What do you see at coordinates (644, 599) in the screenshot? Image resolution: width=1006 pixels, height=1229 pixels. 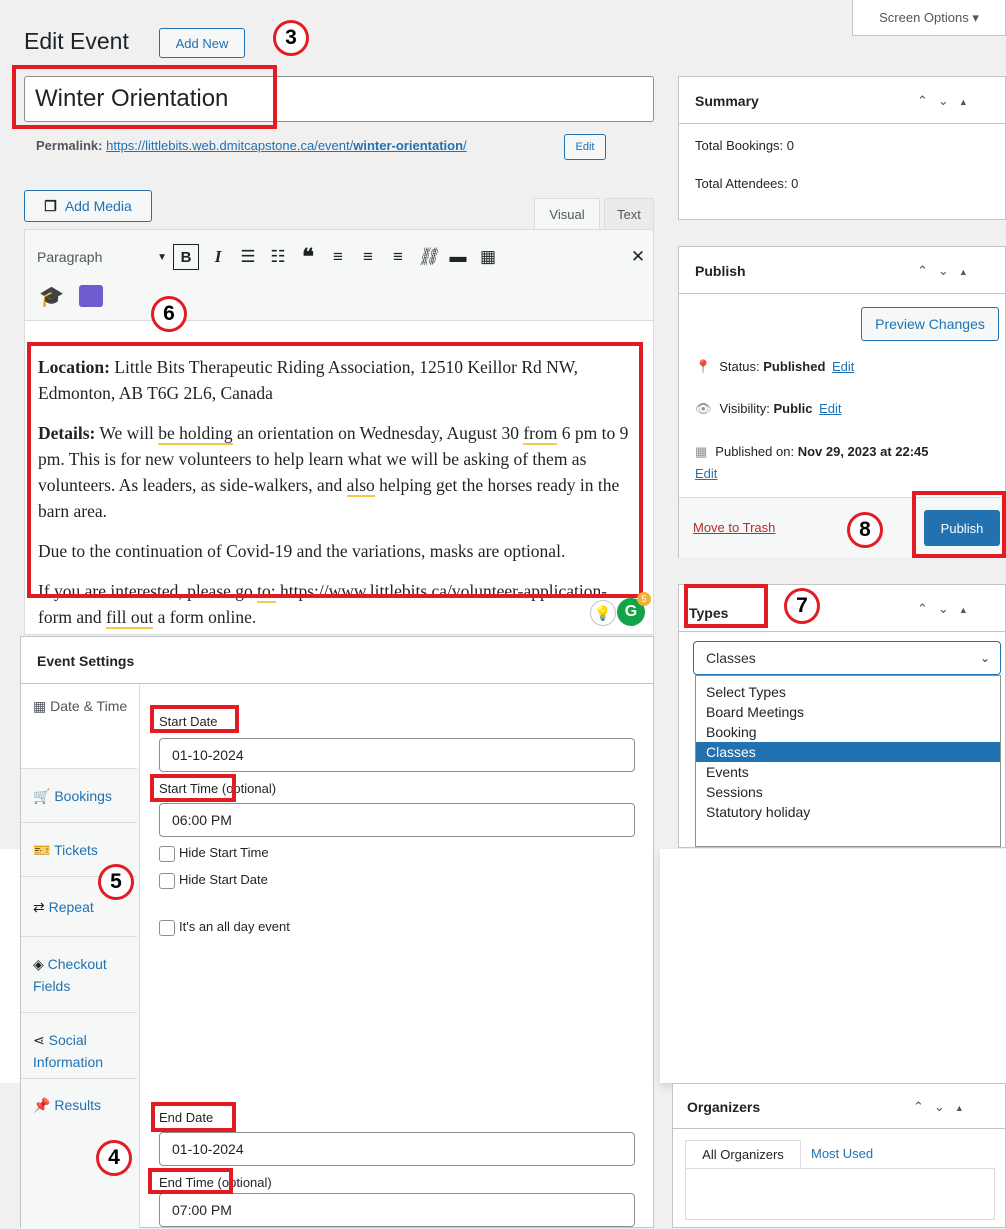 I see `grammarly-count: 5` at bounding box center [644, 599].